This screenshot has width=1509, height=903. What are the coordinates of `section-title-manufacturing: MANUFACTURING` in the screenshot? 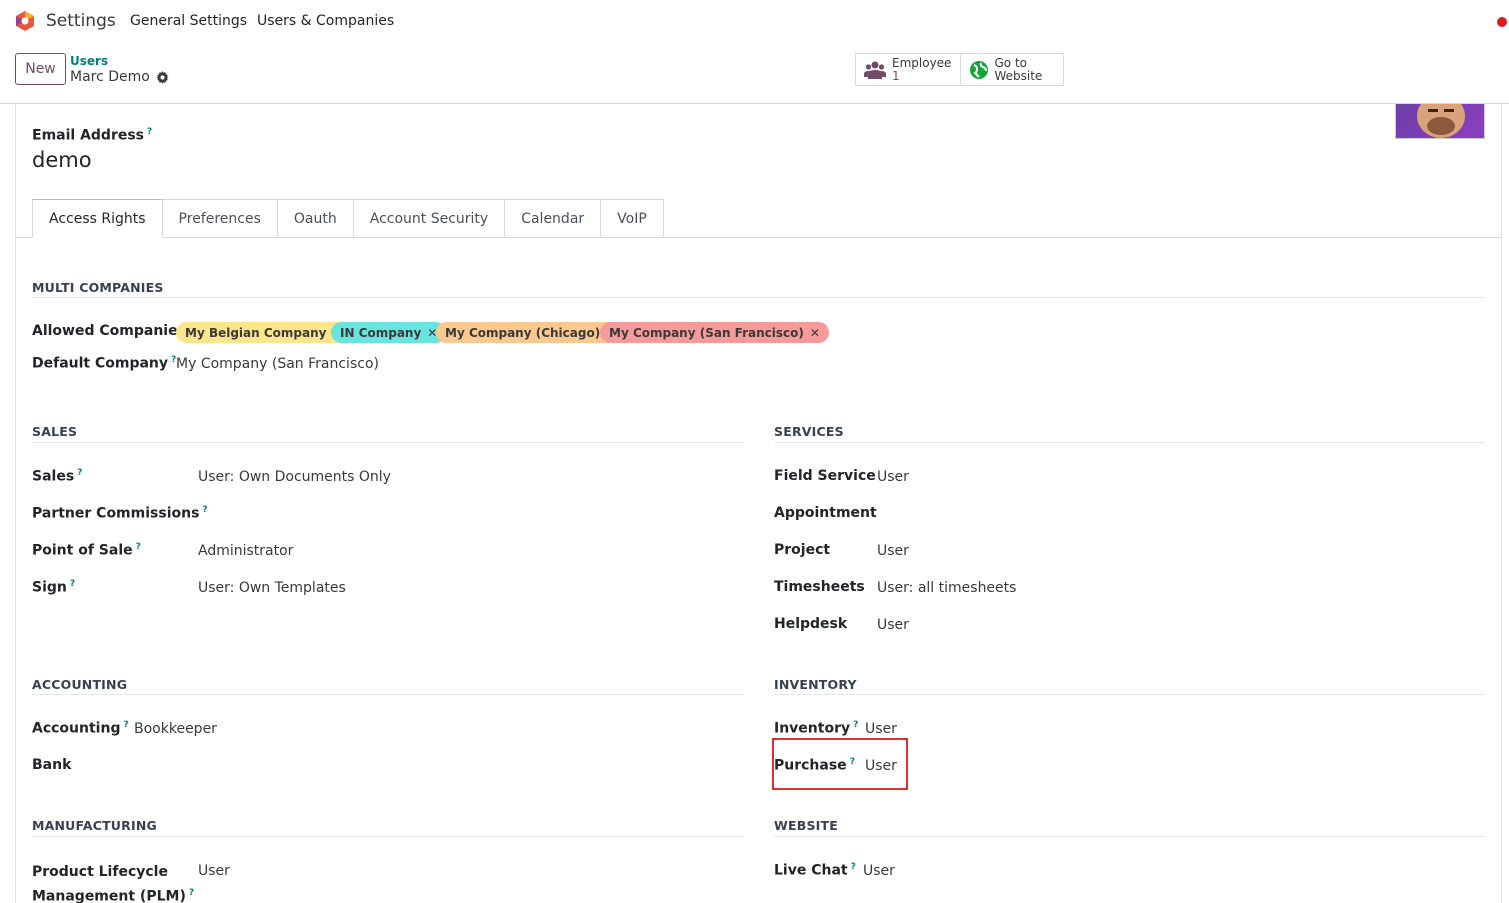 It's located at (94, 825).